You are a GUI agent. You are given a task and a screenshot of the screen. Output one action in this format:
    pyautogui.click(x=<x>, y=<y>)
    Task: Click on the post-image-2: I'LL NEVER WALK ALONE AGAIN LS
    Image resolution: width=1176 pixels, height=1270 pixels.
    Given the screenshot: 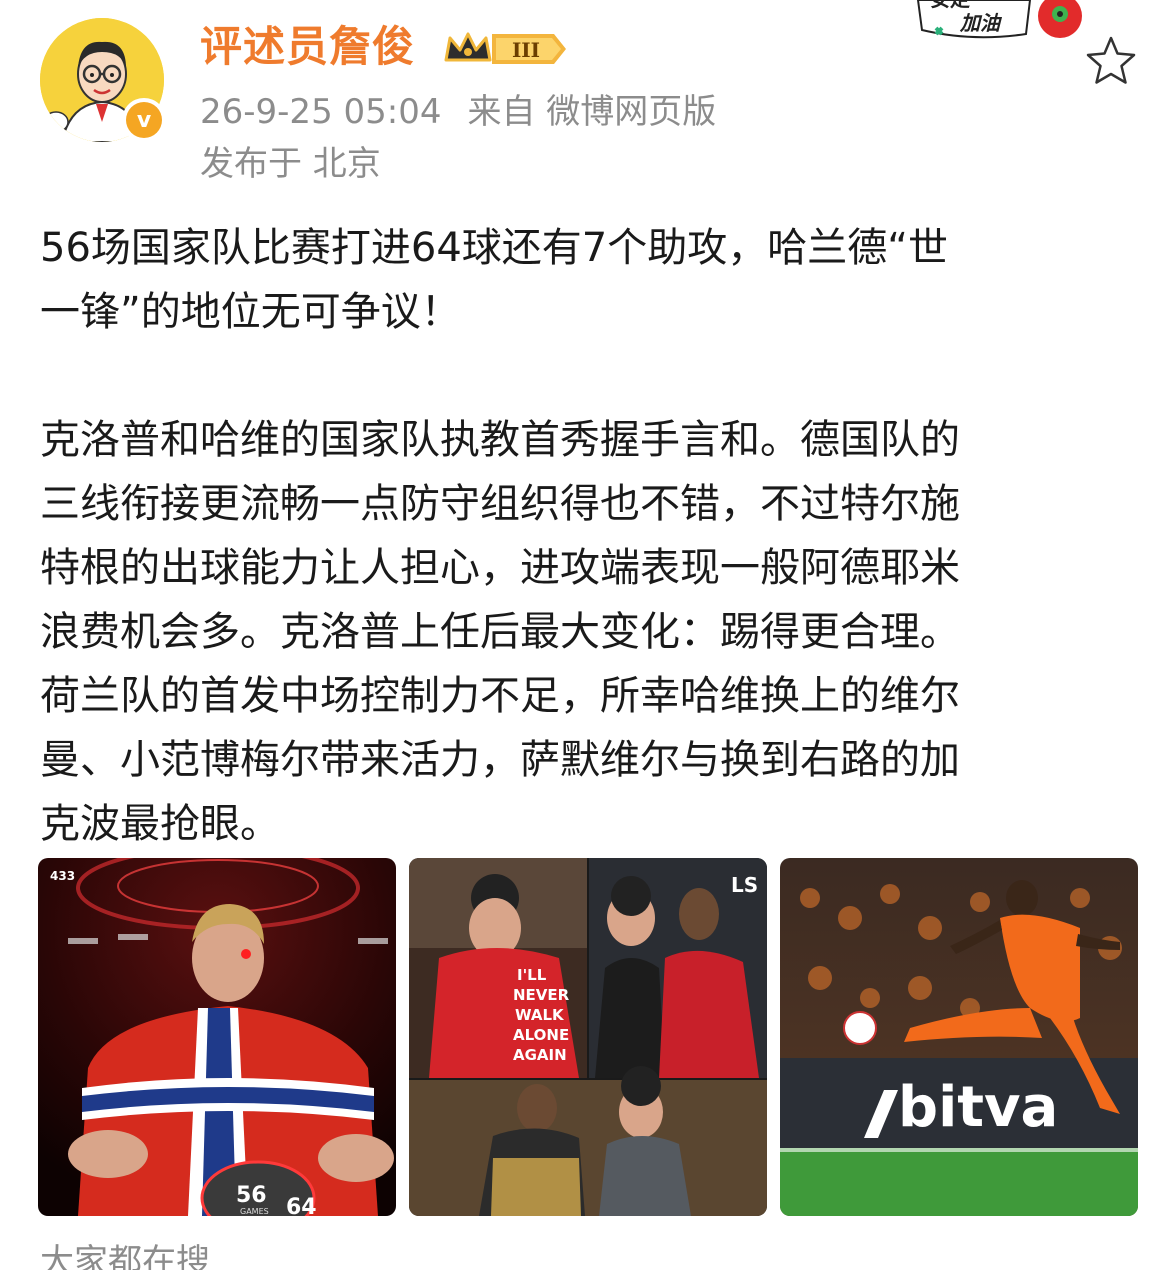 What is the action you would take?
    pyautogui.click(x=588, y=1037)
    